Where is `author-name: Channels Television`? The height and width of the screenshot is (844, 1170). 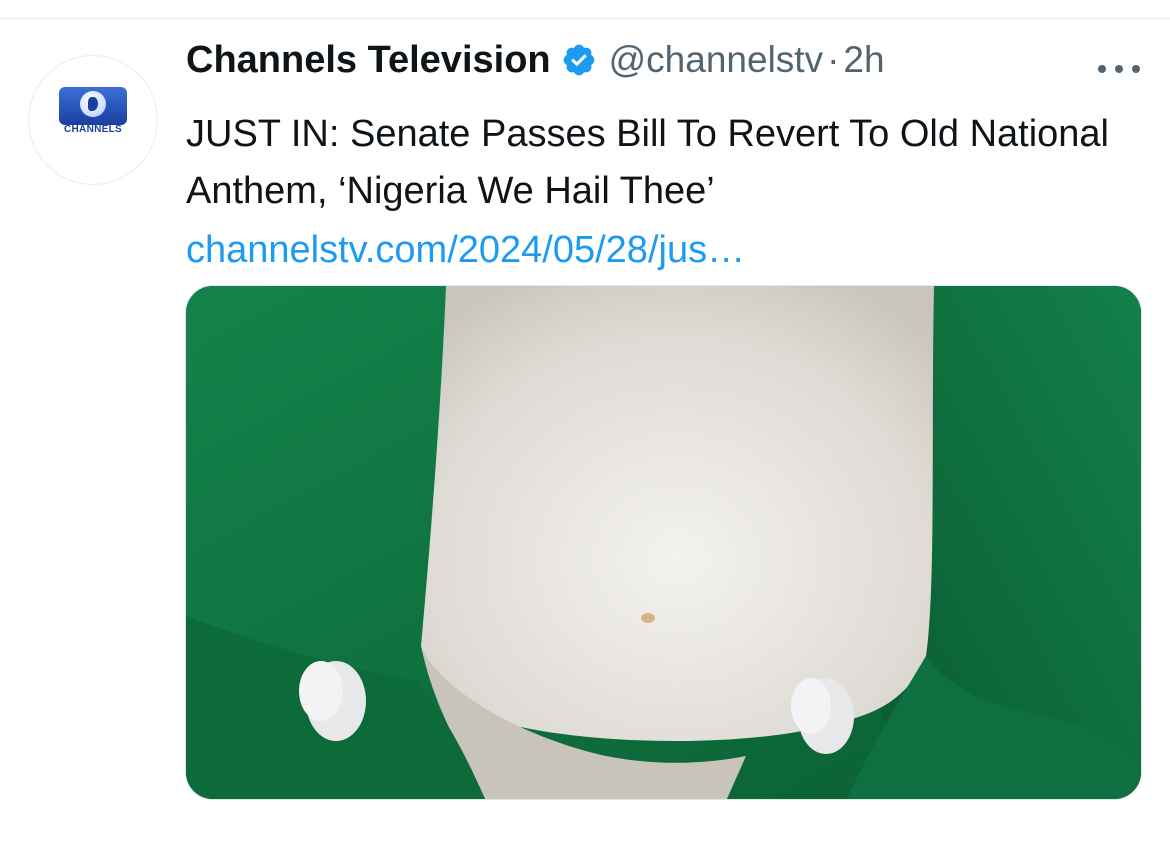 author-name: Channels Television is located at coordinates (368, 60).